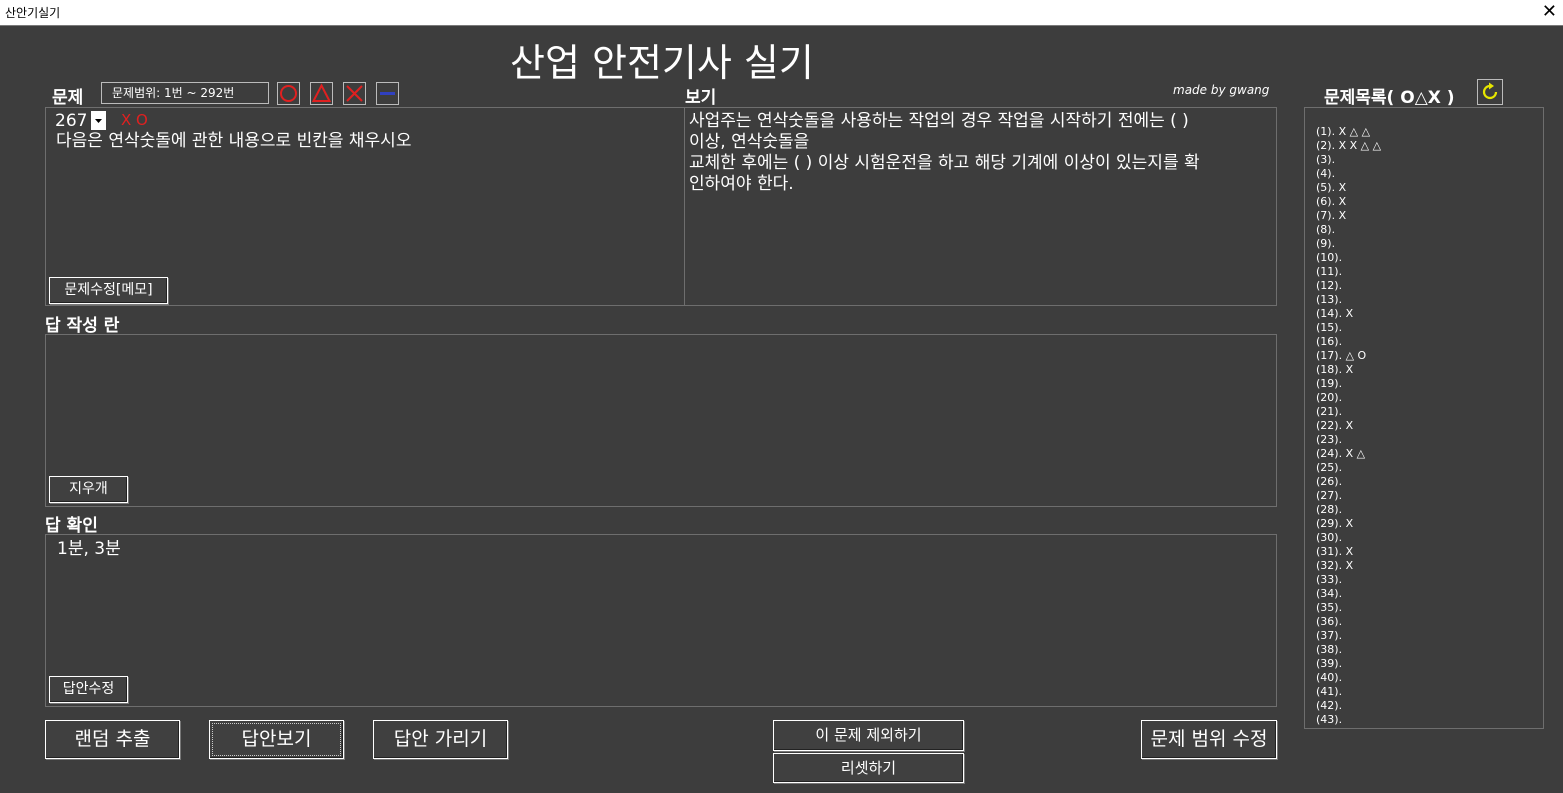 The width and height of the screenshot is (1563, 793). I want to click on question-list-item: (14). X, so click(1429, 314).